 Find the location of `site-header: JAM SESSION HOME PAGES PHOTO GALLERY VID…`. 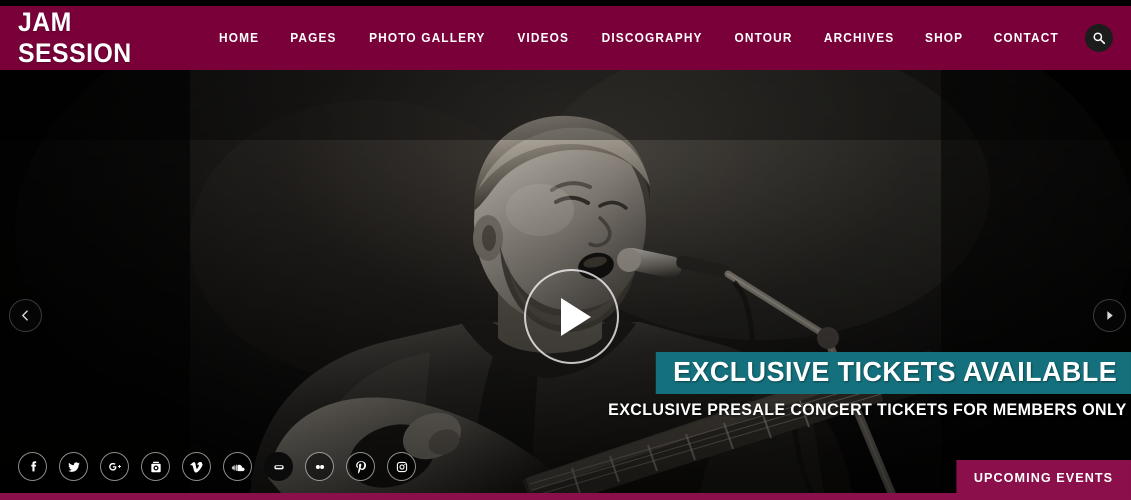

site-header: JAM SESSION HOME PAGES PHOTO GALLERY VID… is located at coordinates (565, 38).